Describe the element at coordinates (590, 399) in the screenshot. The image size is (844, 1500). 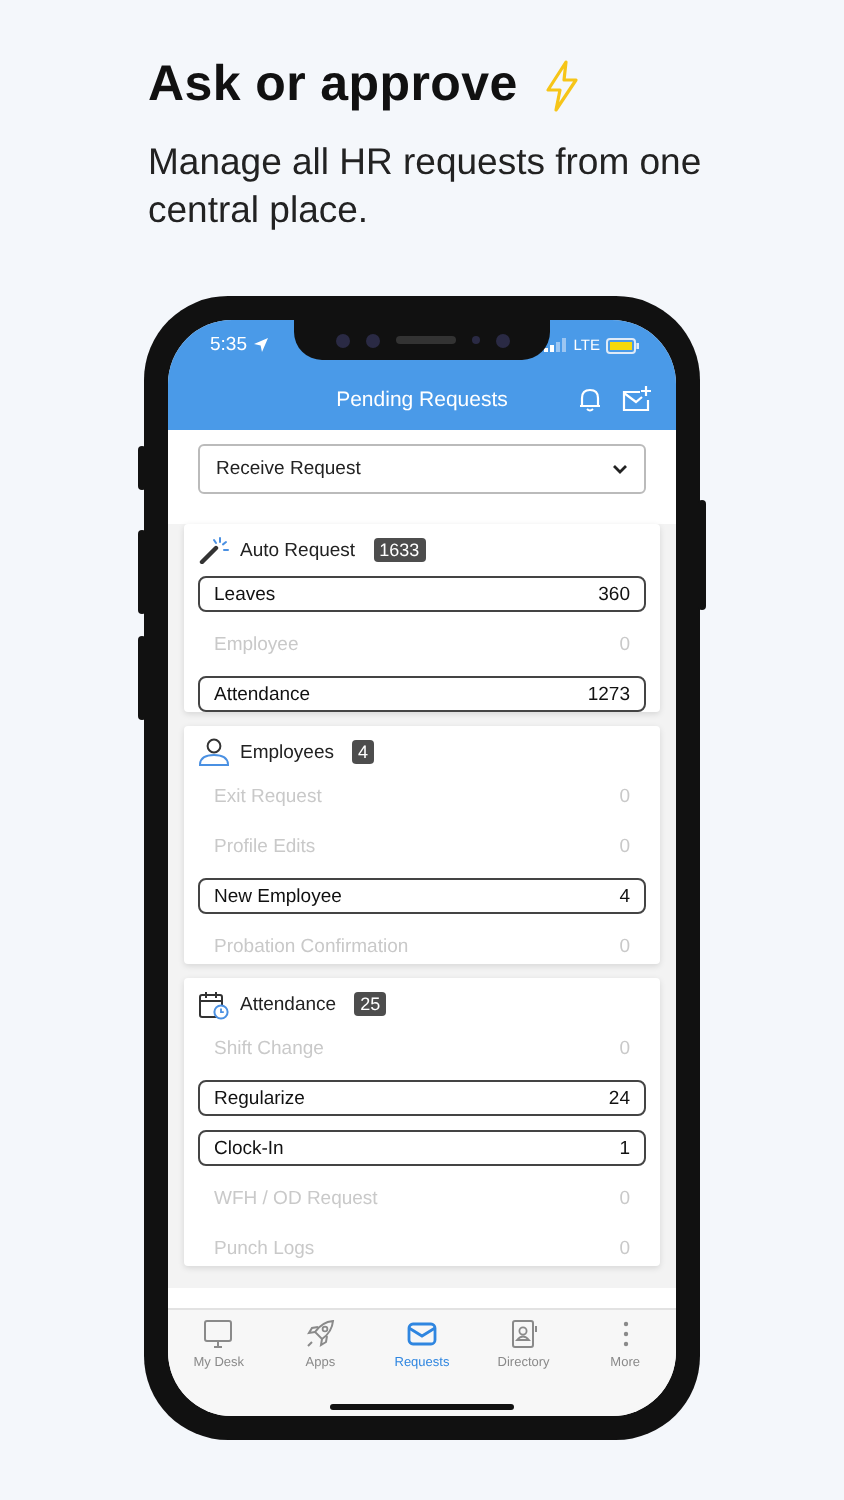
I see `bell-icon` at that location.